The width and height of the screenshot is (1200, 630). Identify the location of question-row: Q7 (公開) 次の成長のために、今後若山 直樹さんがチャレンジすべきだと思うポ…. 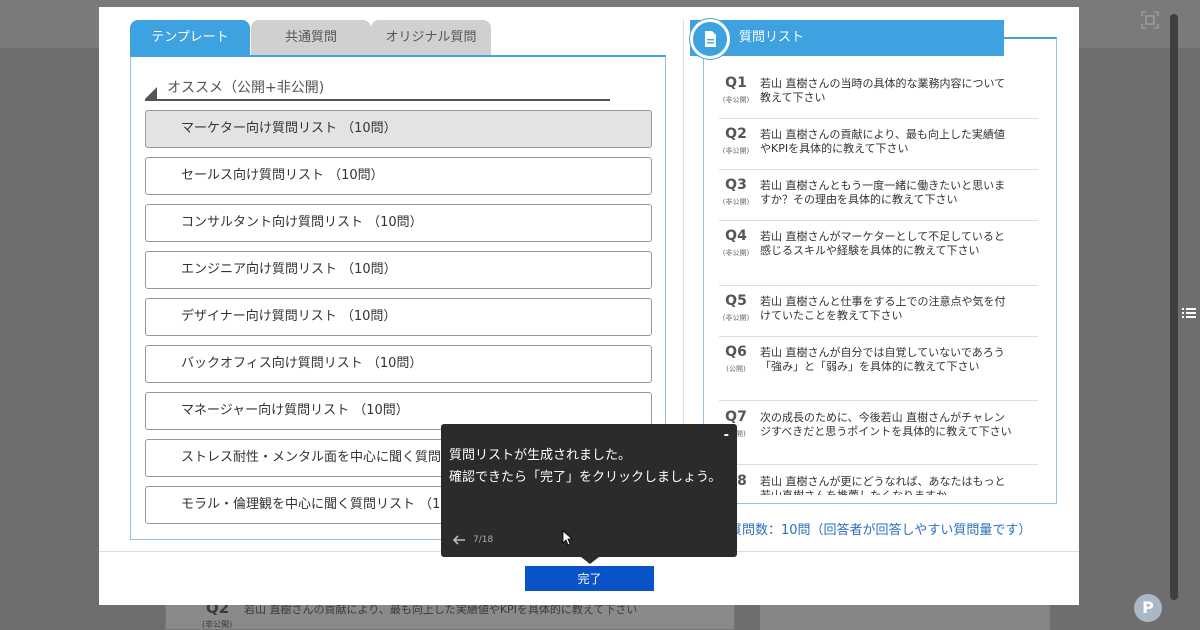
(878, 437).